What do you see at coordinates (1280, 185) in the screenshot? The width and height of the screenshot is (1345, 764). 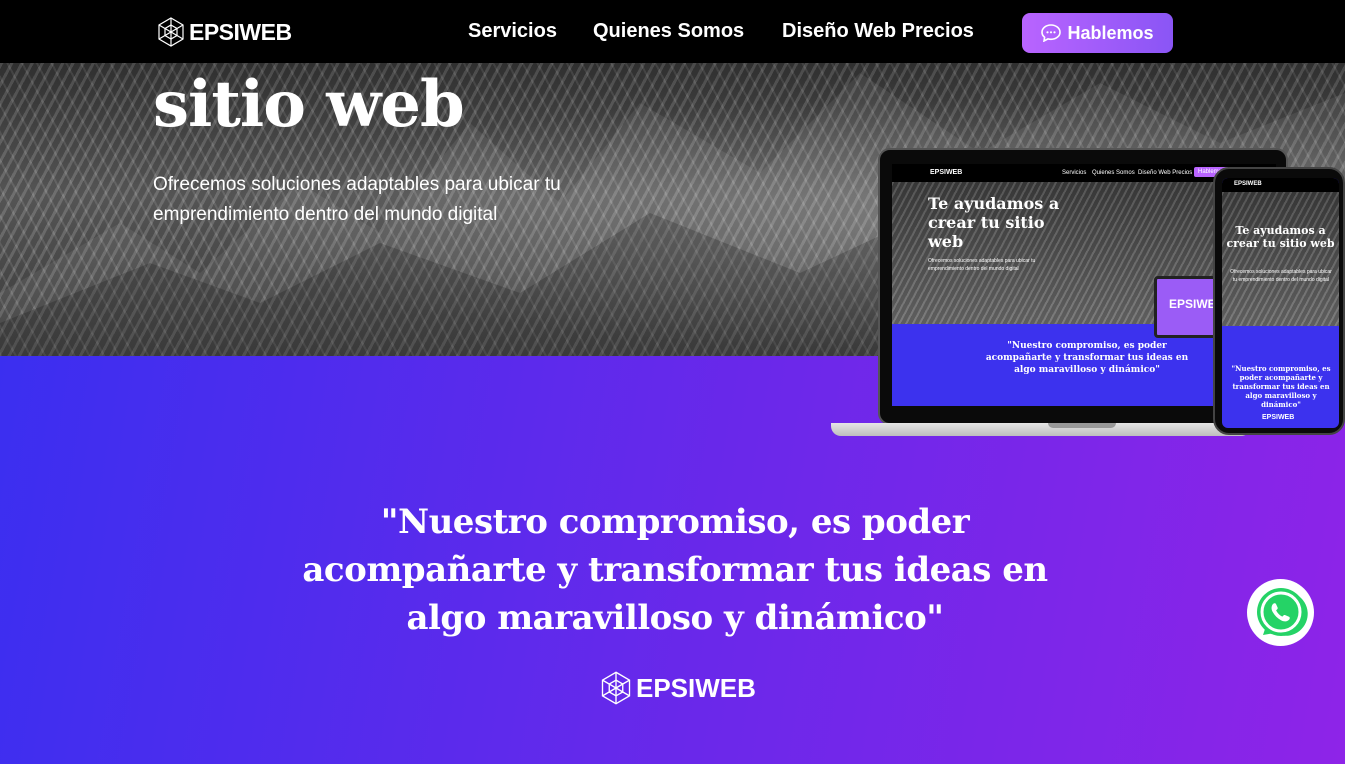 I see `phone-navbar: EPSIWEB` at bounding box center [1280, 185].